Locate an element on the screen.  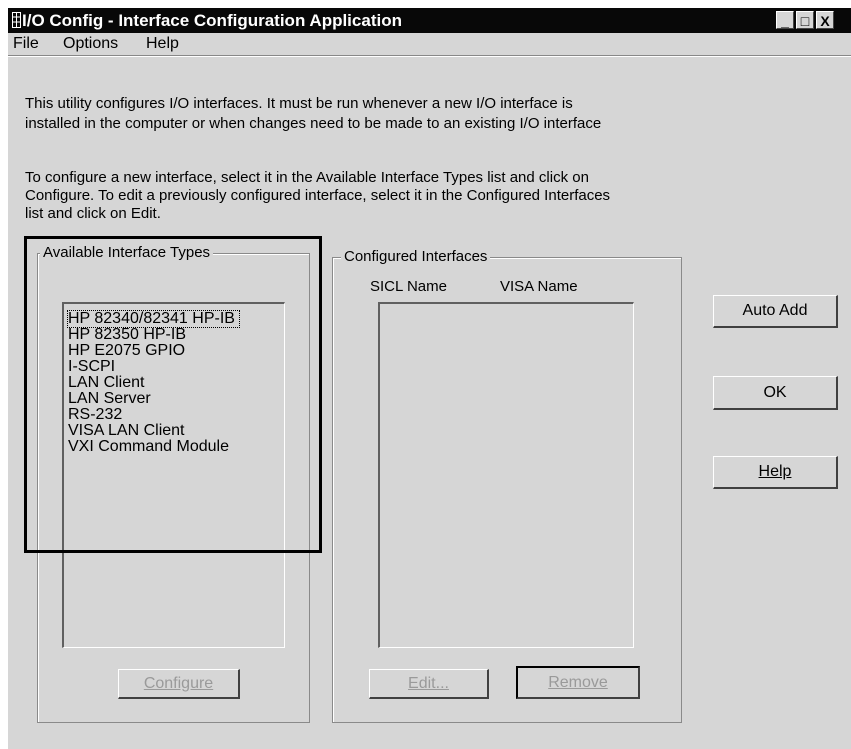
help-button: Help is located at coordinates (775, 472).